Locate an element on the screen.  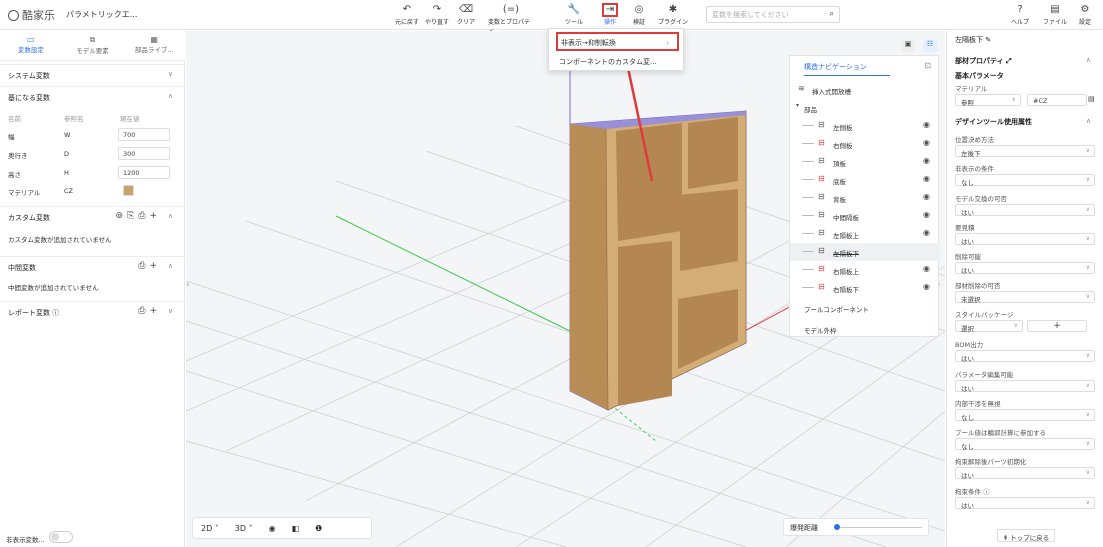
quote-select: はい is located at coordinates (1025, 239).